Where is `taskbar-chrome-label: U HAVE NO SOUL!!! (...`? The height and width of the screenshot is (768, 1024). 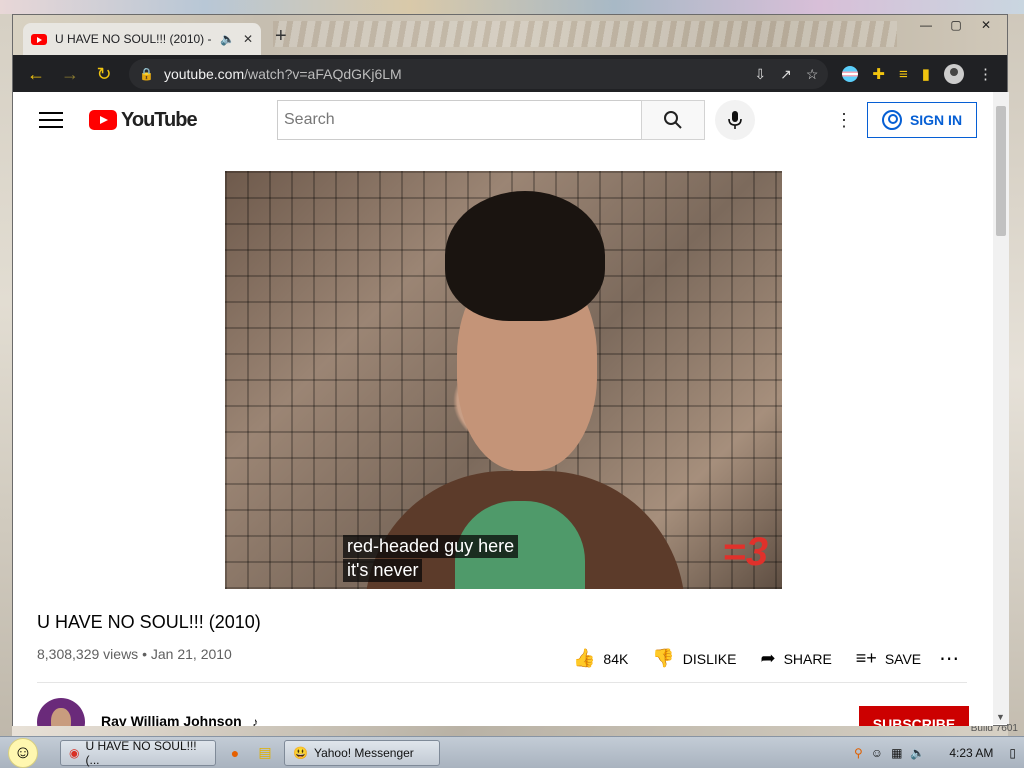
taskbar-chrome-label: U HAVE NO SOUL!!! (... is located at coordinates (141, 752).